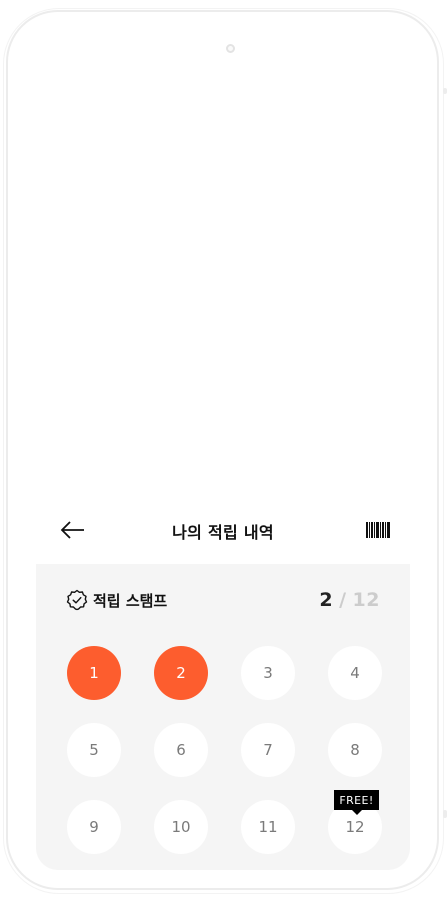 This screenshot has height=901, width=447. I want to click on stamp-number: 4, so click(355, 673).